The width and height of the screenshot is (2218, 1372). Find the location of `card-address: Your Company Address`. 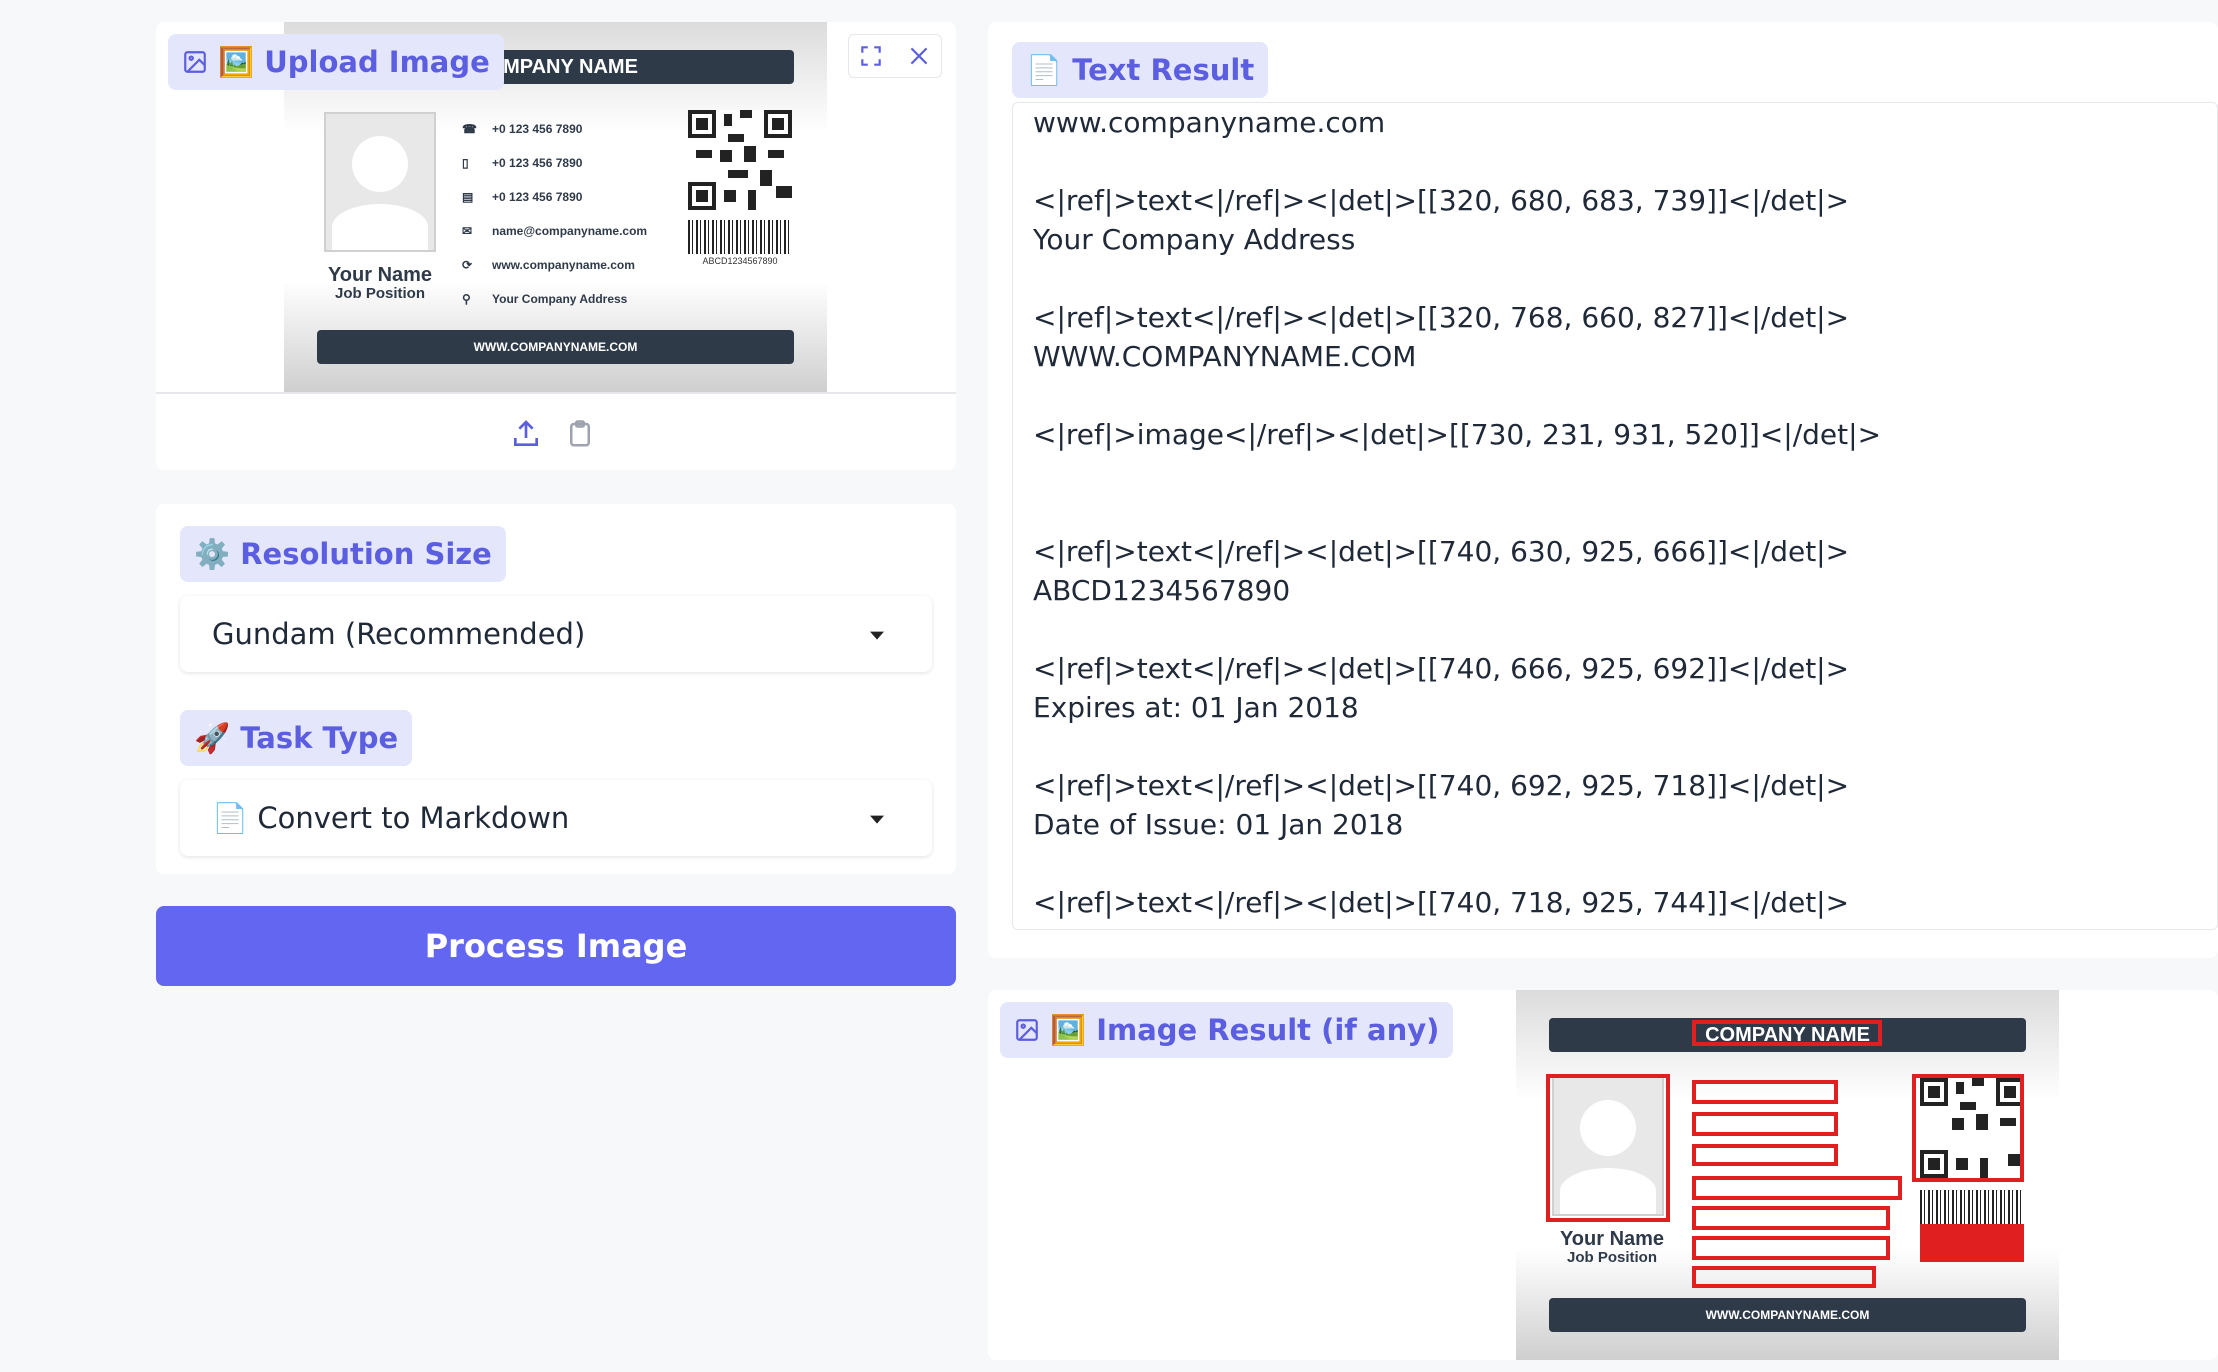

card-address: Your Company Address is located at coordinates (560, 299).